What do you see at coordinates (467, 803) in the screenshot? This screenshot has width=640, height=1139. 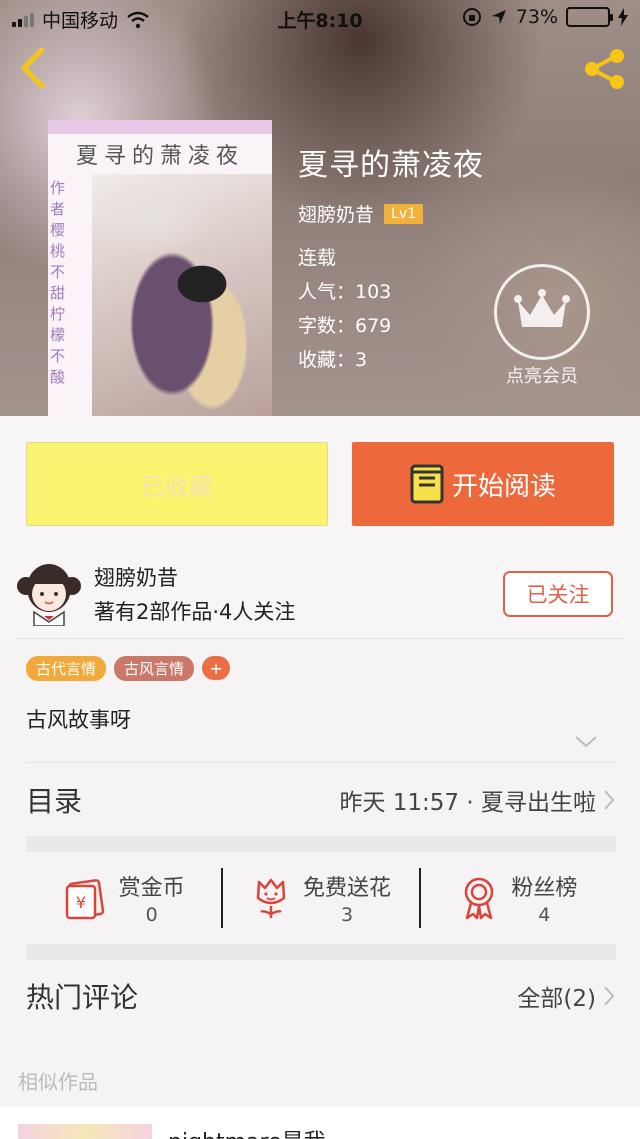 I see `latest-chapter: 昨天 11:57 · 夏寻出生啦` at bounding box center [467, 803].